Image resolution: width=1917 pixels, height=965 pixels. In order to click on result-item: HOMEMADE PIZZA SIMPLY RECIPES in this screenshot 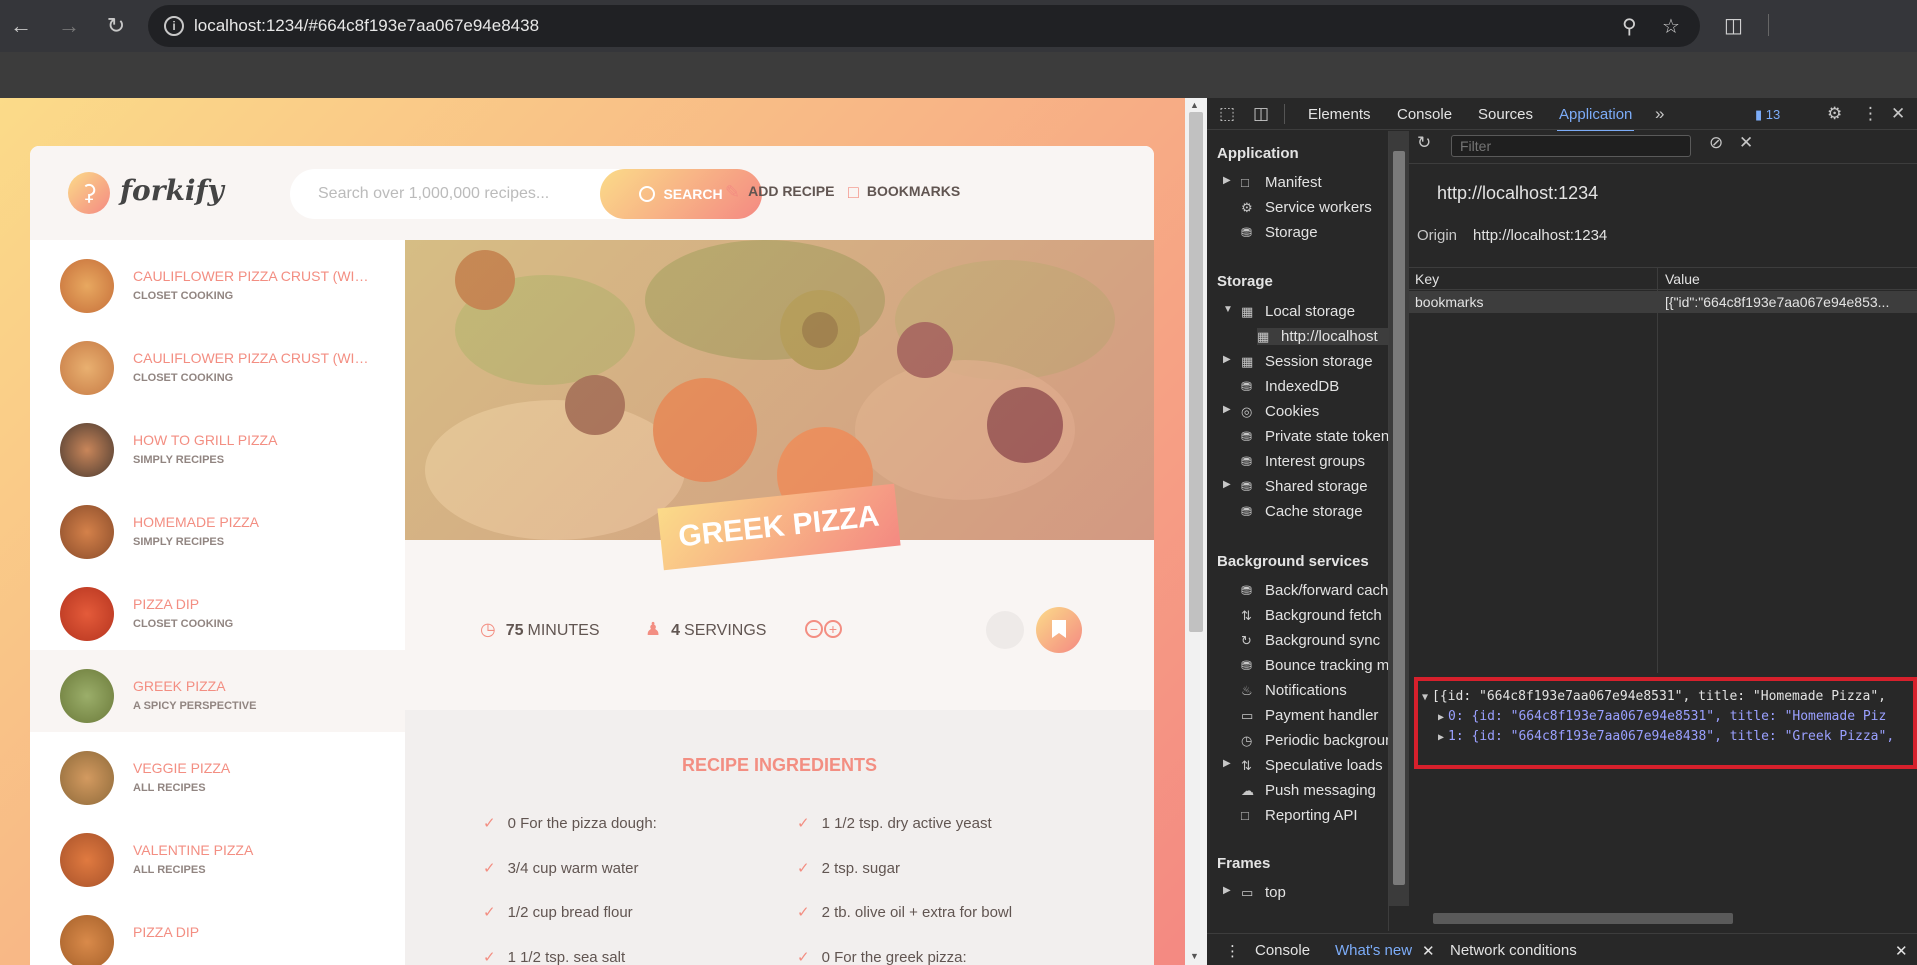, I will do `click(217, 527)`.